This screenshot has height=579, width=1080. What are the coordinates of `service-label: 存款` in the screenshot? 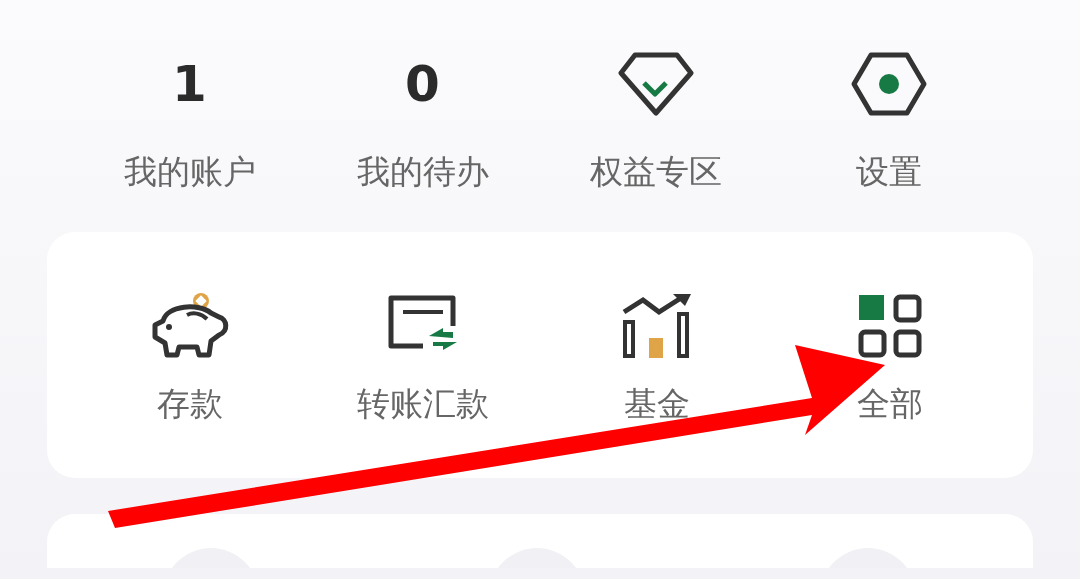 It's located at (189, 404).